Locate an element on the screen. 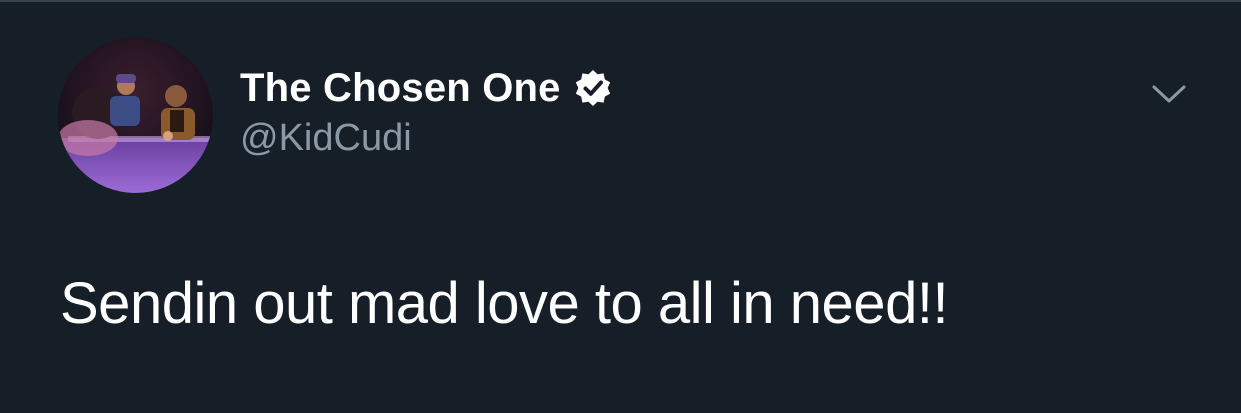  avatar is located at coordinates (135, 115).